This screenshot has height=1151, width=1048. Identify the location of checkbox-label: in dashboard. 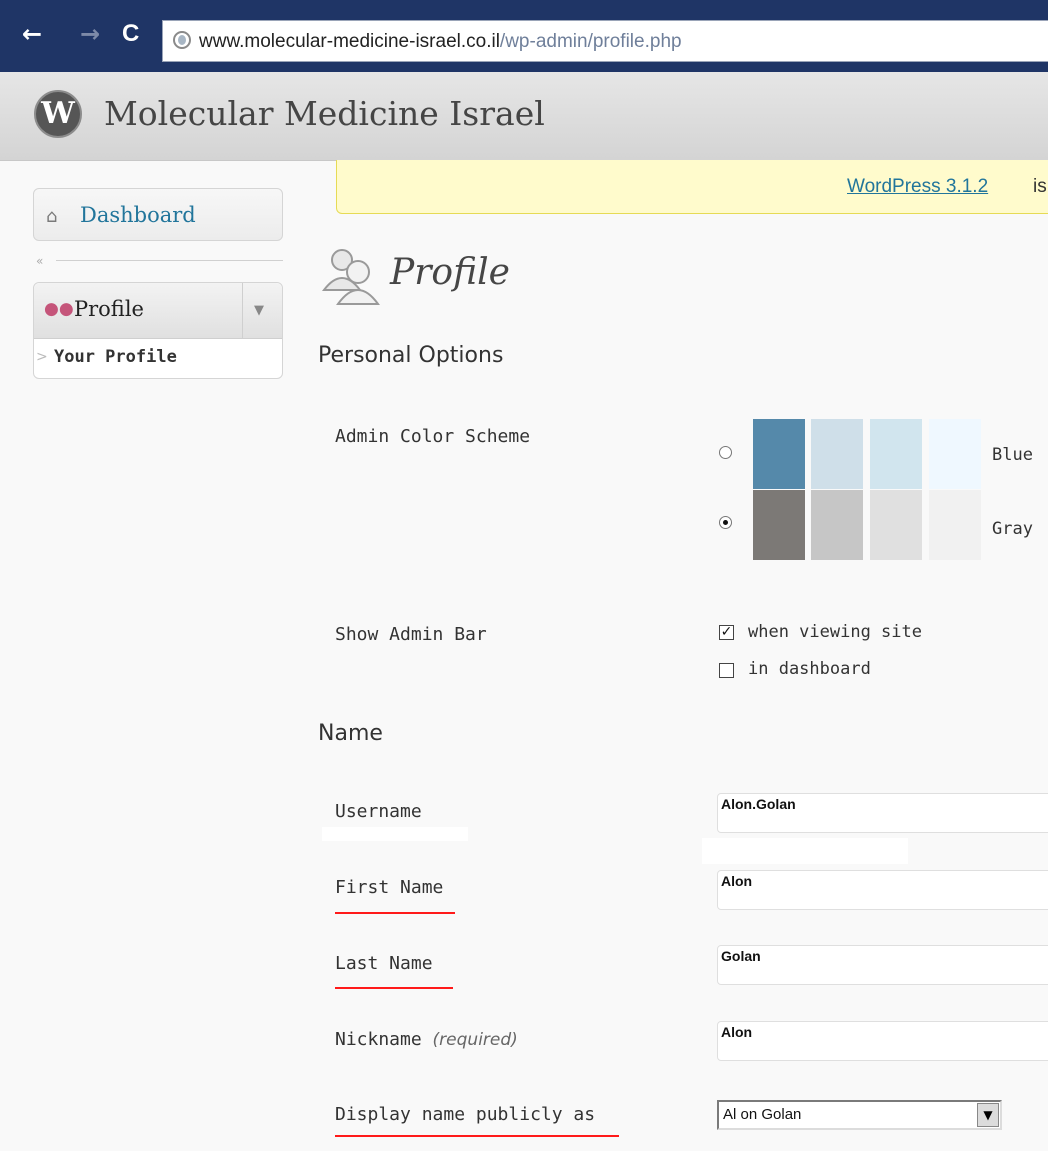
(809, 669).